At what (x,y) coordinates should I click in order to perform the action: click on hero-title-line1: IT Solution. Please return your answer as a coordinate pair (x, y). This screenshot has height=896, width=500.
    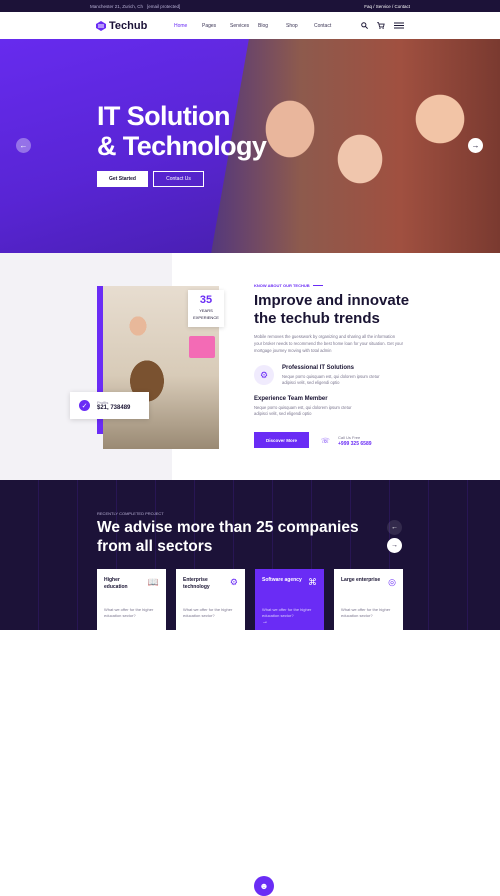
    Looking at the image, I should click on (163, 116).